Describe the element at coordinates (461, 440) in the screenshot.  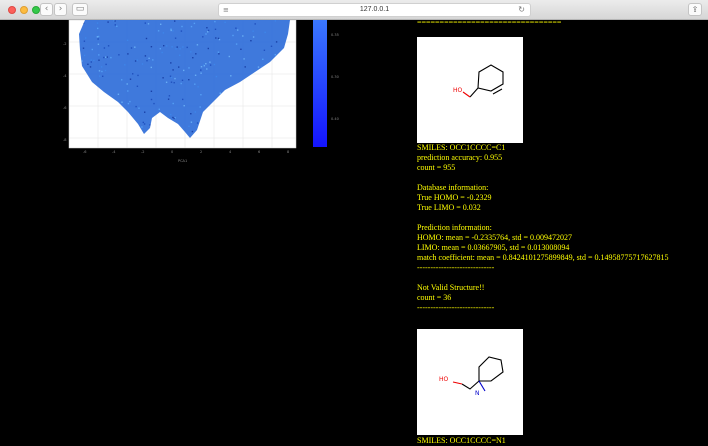
I see `molecule-2-smiles: SMILES: OCC1CCCC=N1` at that location.